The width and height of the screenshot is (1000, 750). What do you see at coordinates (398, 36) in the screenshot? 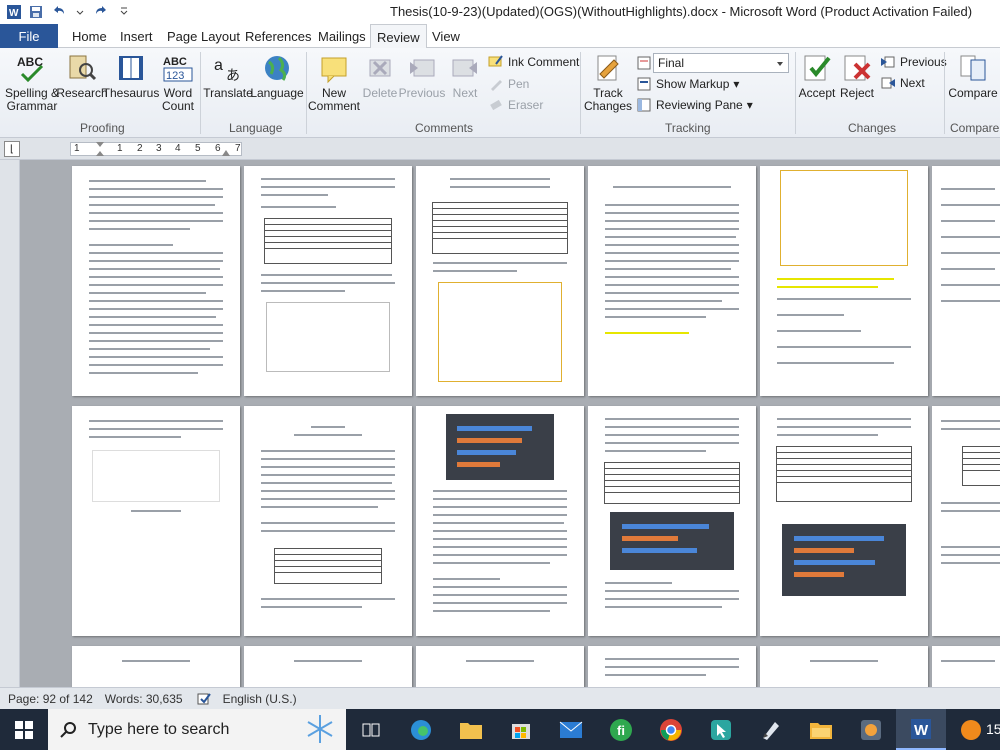
I see `tab-review: Review` at bounding box center [398, 36].